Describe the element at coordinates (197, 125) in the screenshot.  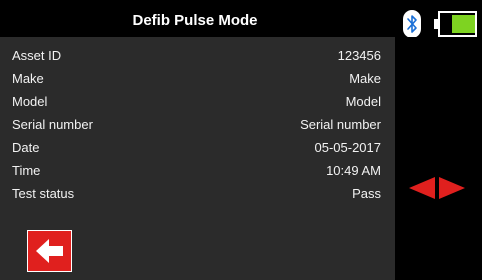
I see `field-row-serial-number: Serial number Serial number` at that location.